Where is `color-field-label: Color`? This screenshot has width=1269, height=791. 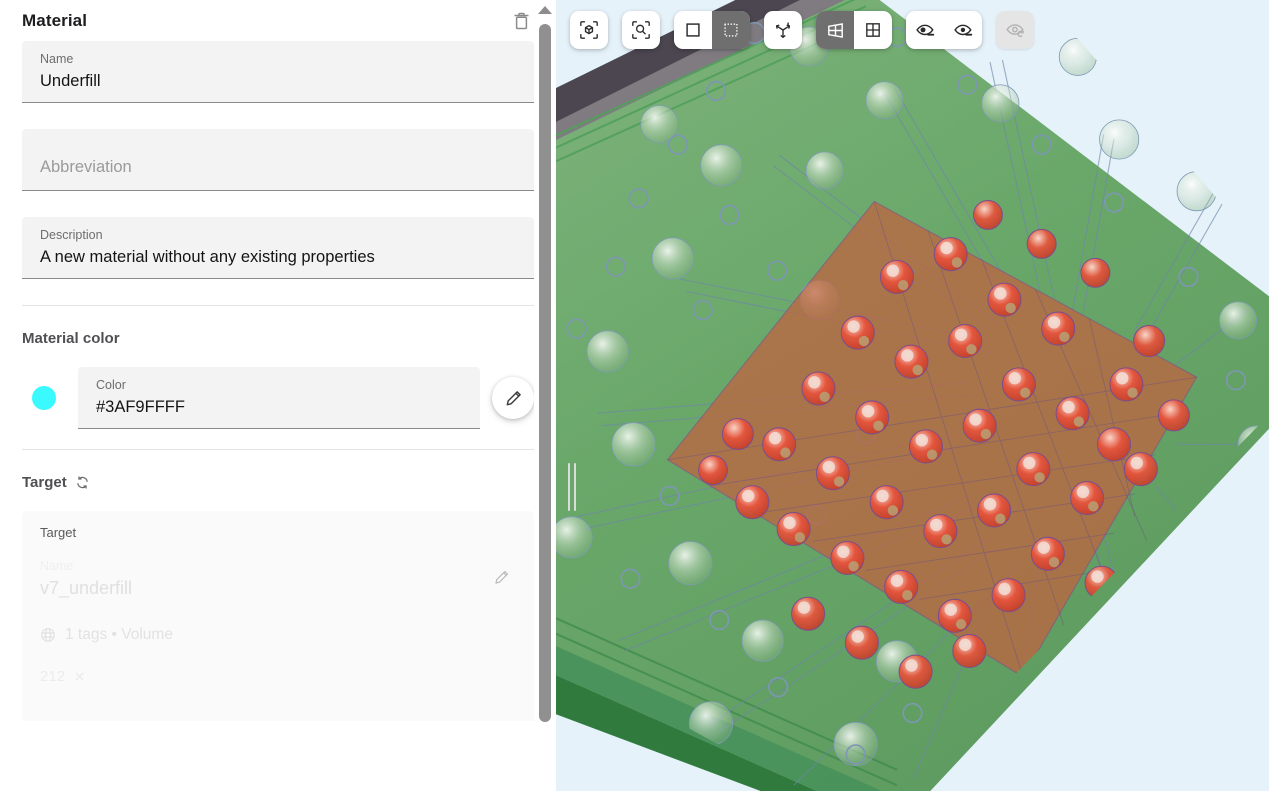
color-field-label: Color is located at coordinates (111, 385).